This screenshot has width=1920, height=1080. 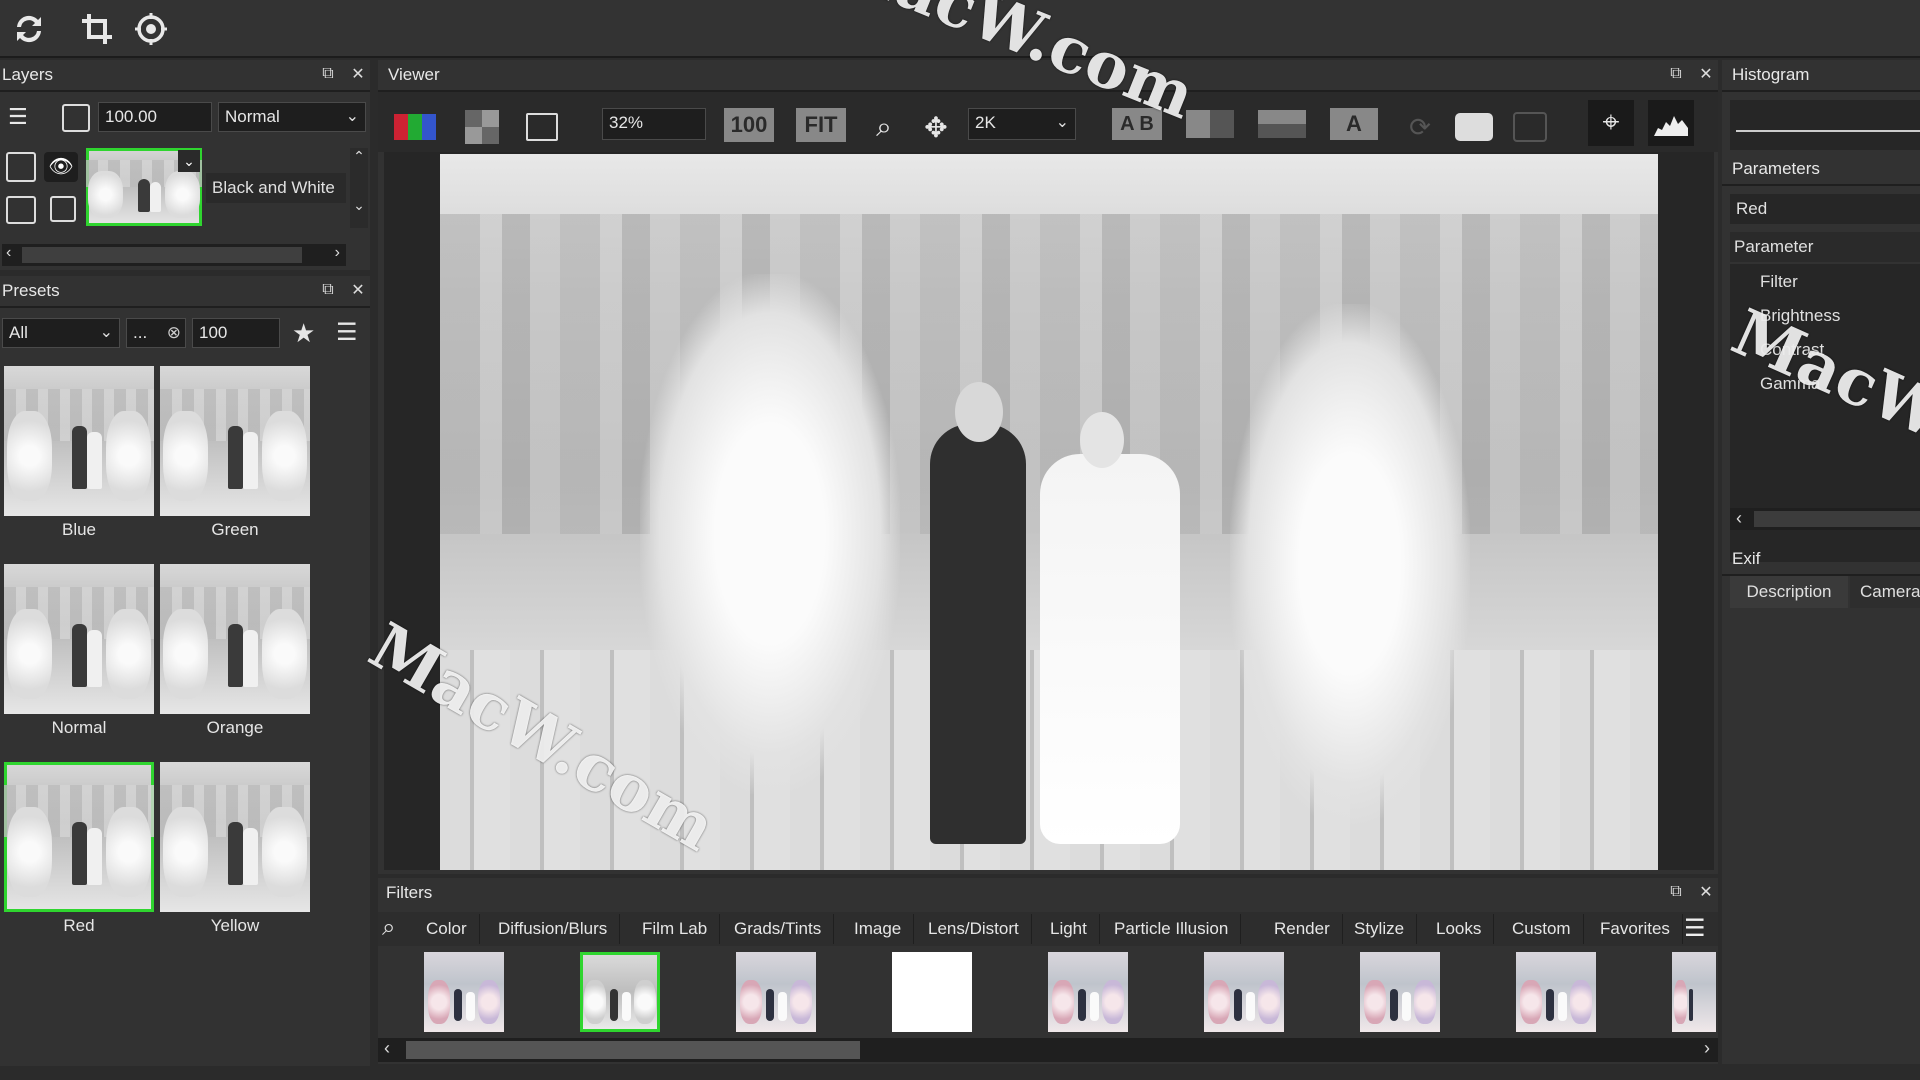 I want to click on preset-search-field: ... ⊗, so click(x=156, y=333).